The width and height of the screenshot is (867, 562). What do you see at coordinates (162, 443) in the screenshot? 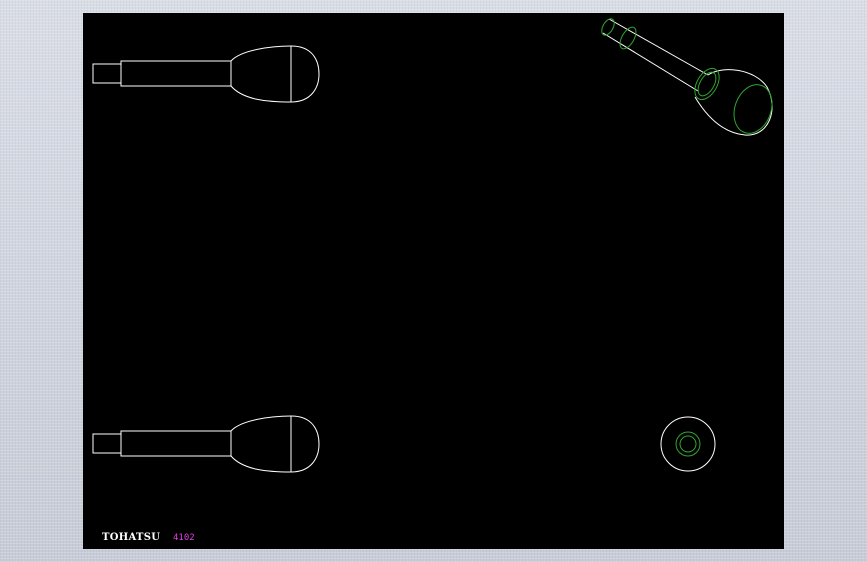
I see `handle-side-shaft-outline` at bounding box center [162, 443].